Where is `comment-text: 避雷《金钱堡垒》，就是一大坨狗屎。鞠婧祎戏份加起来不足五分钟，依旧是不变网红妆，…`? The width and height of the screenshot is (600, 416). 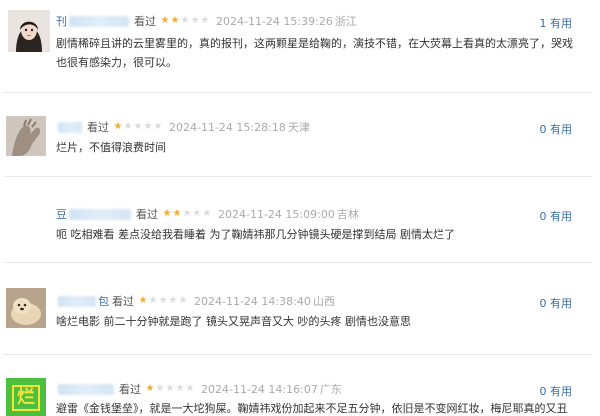 comment-text: 避雷《金钱堡垒》，就是一大坨狗屎。鞠婧祎戏份加起来不足五分钟，依旧是不变网红妆，… is located at coordinates (312, 408).